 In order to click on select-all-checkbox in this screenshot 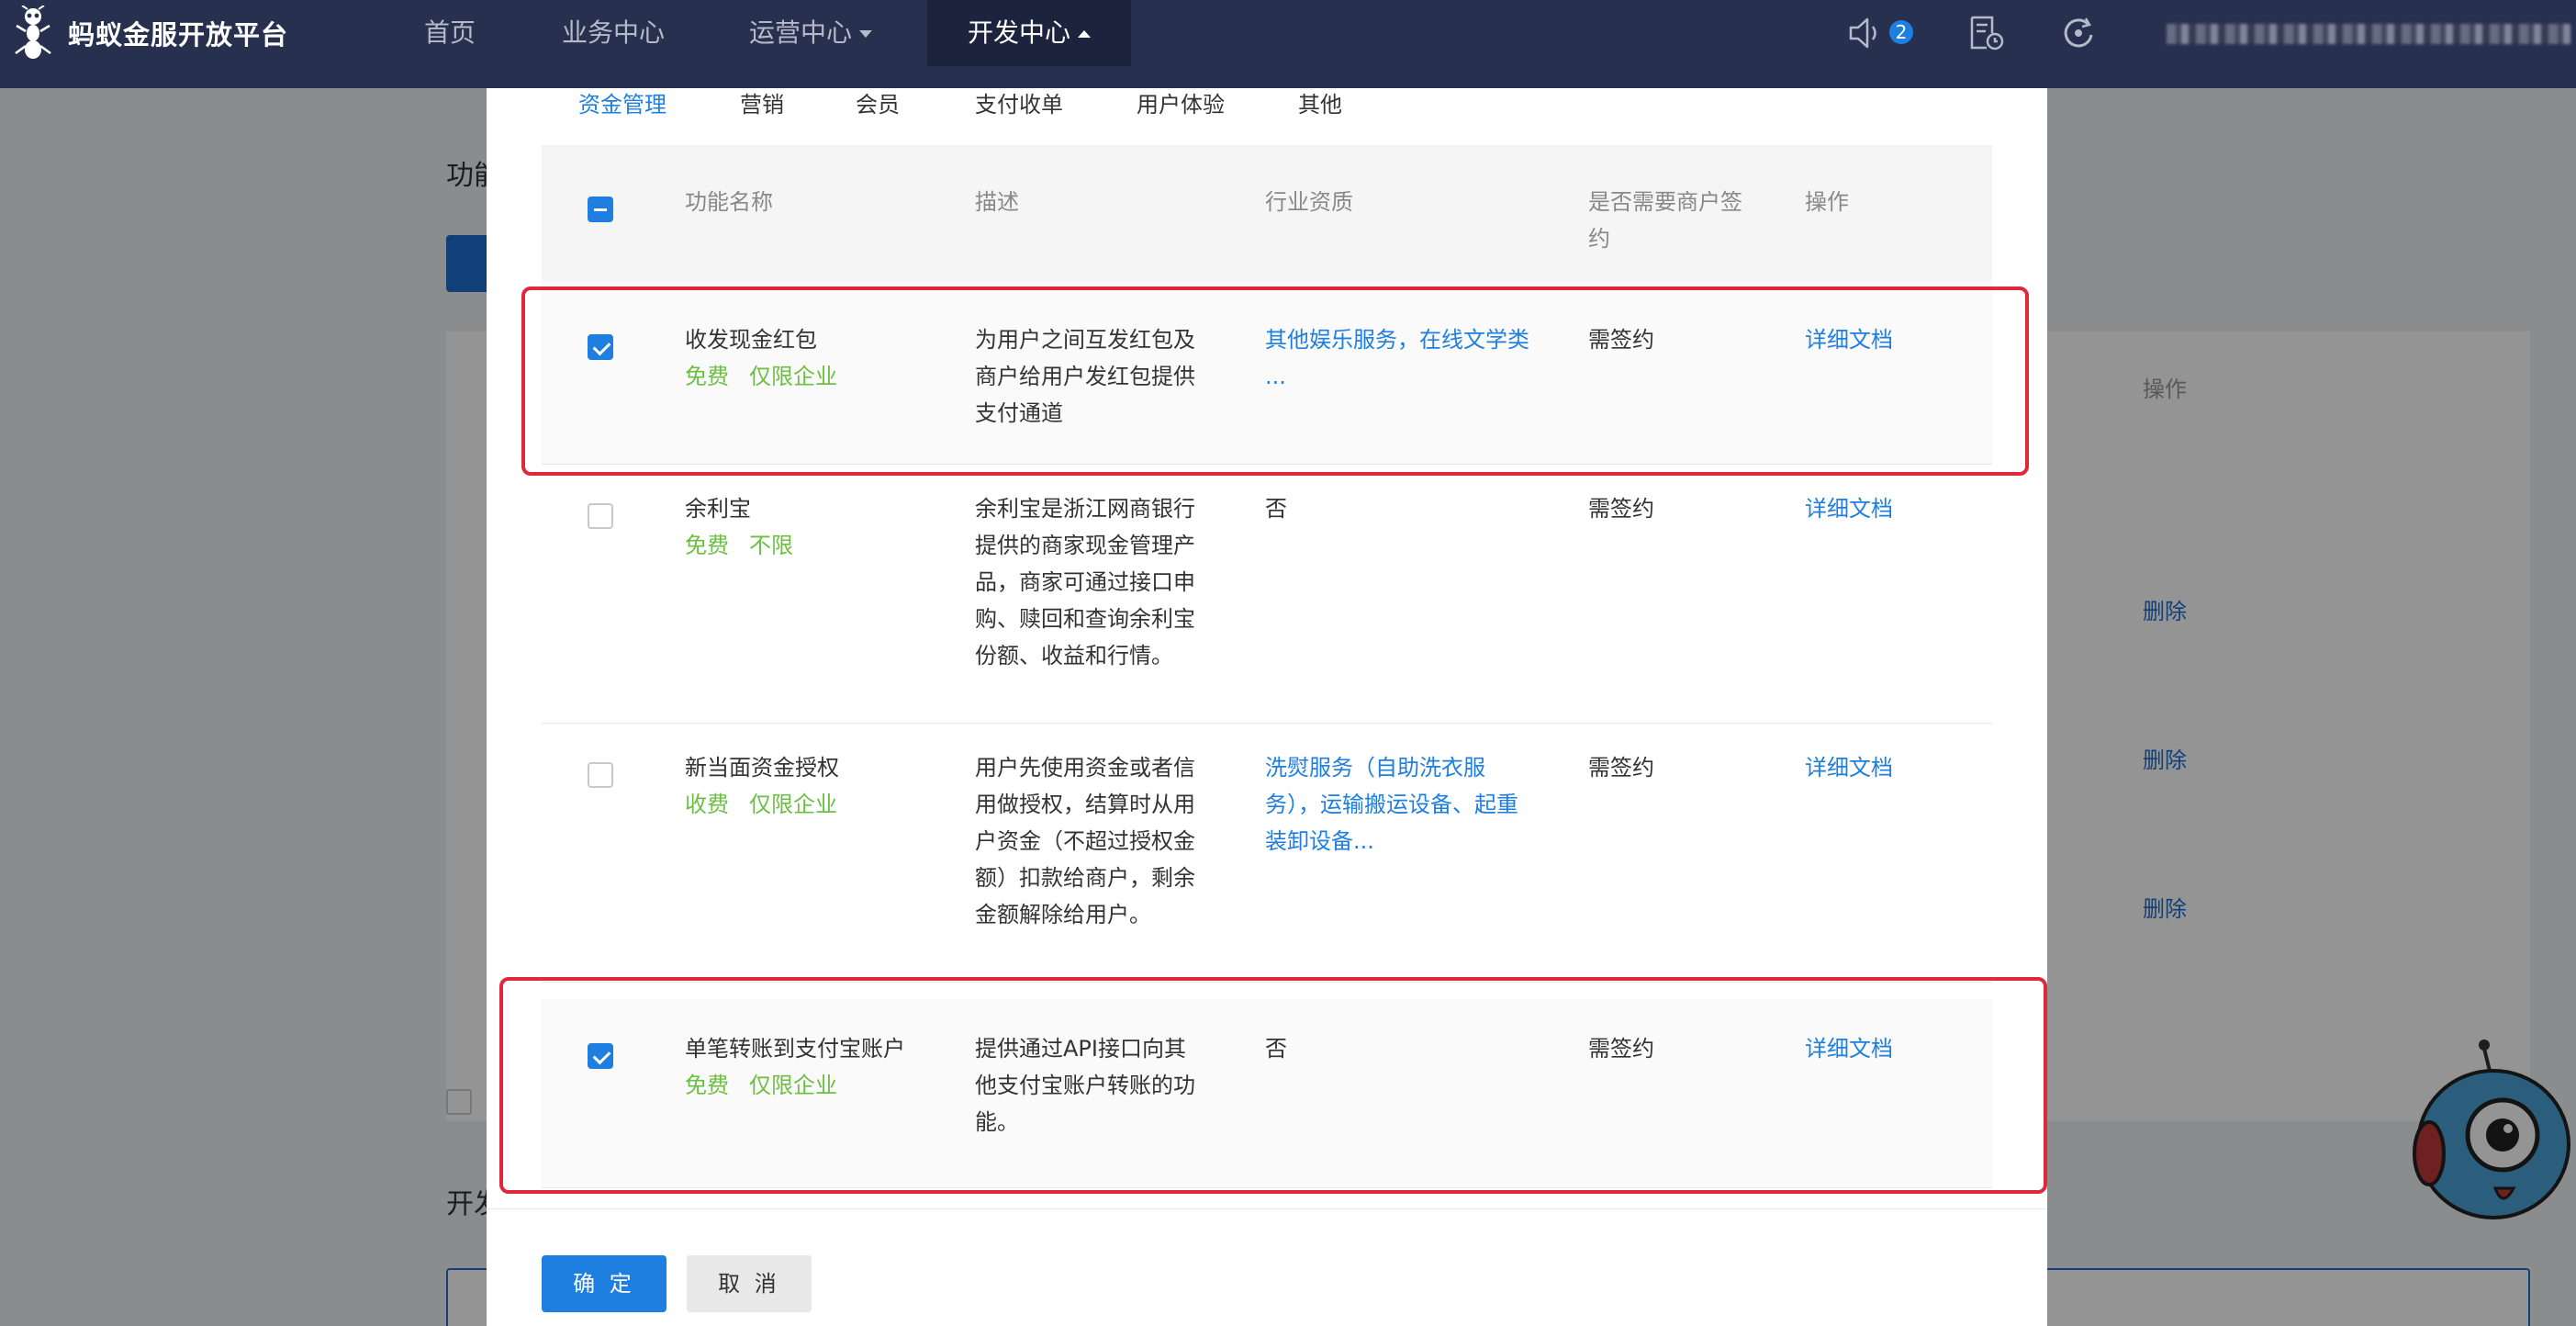, I will do `click(600, 209)`.